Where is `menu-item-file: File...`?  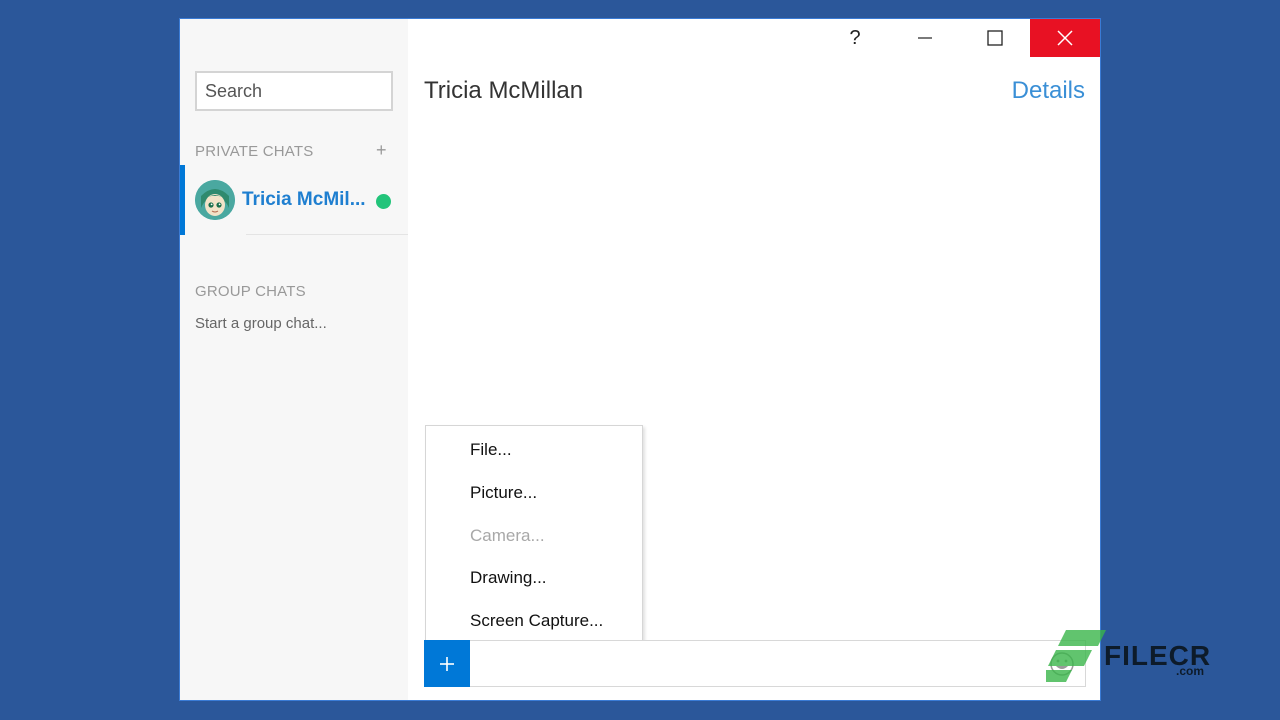
menu-item-file: File... is located at coordinates (491, 450).